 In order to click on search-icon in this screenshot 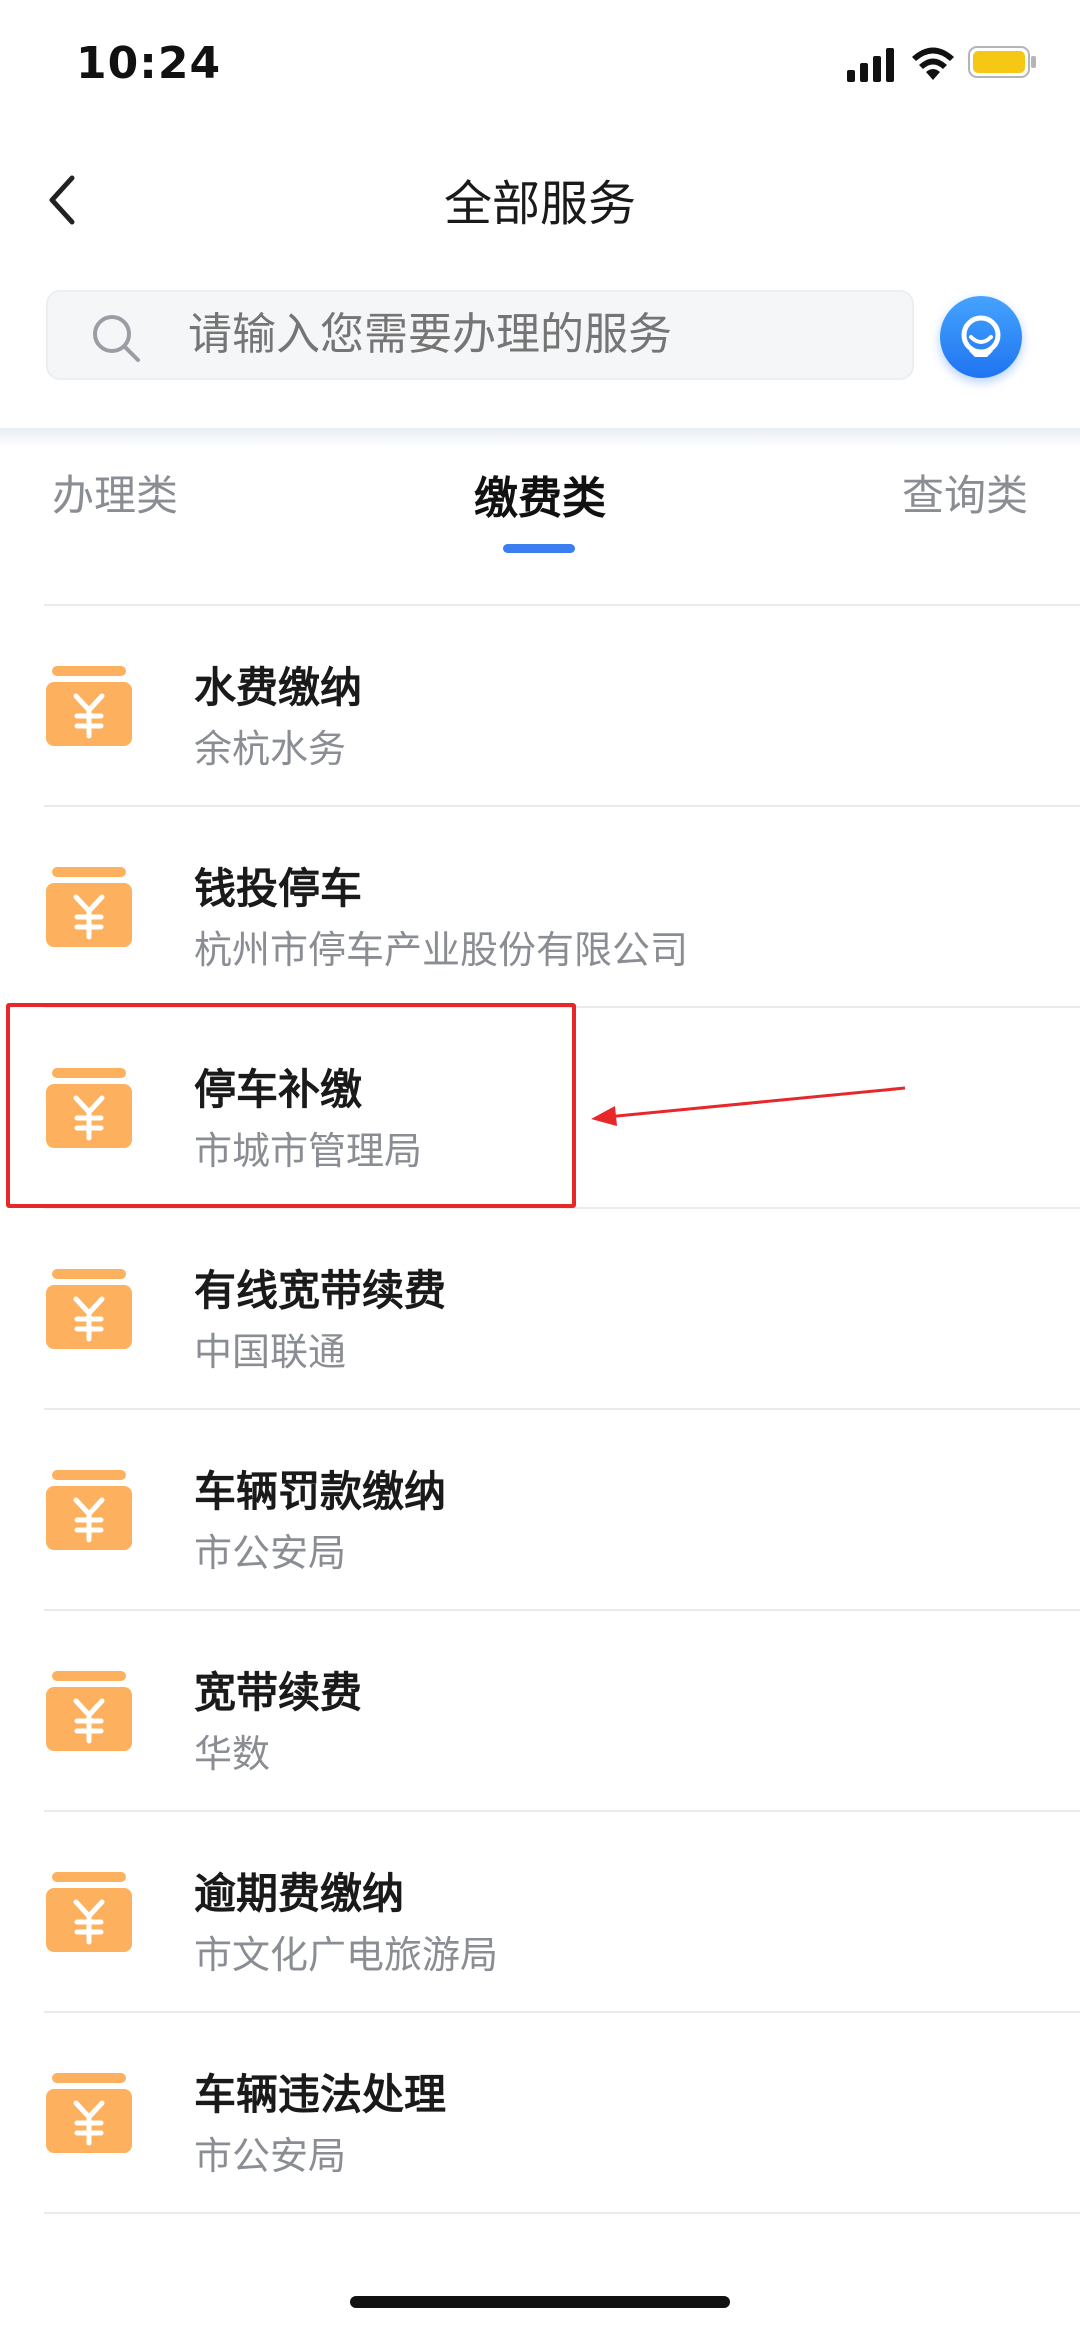, I will do `click(116, 338)`.